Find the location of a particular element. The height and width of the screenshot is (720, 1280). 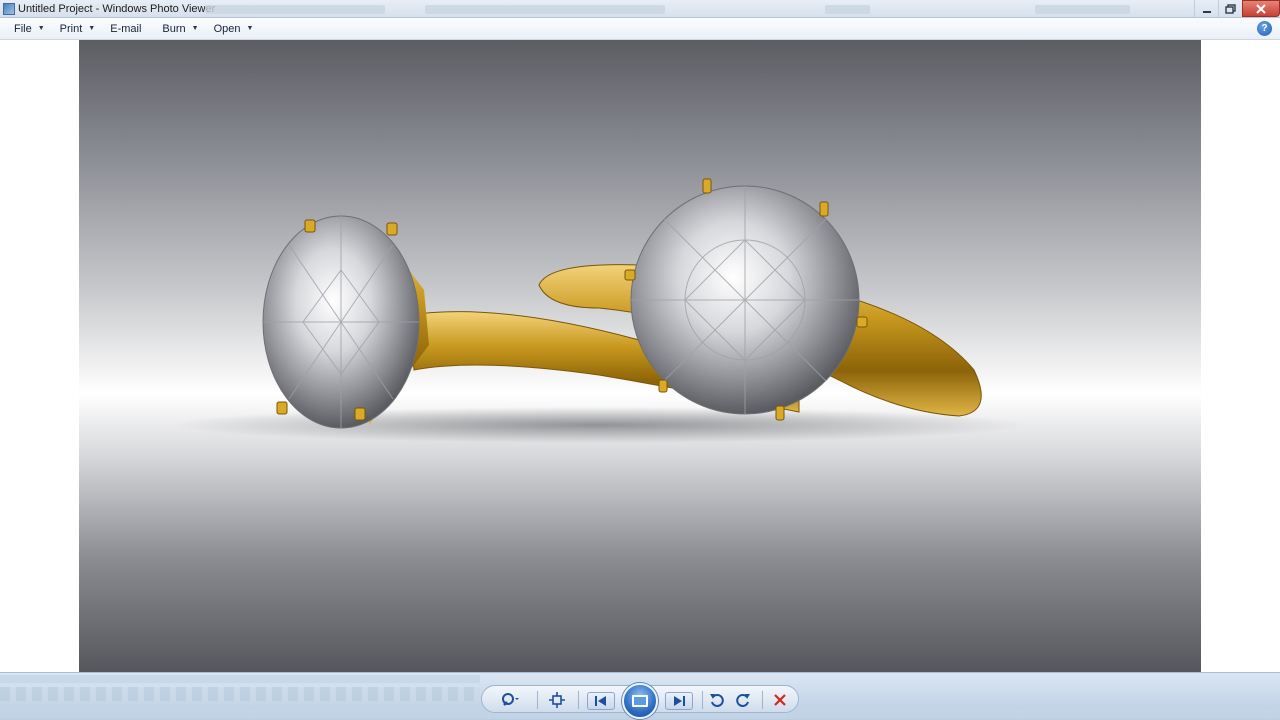

actual-size-icon is located at coordinates (557, 700).